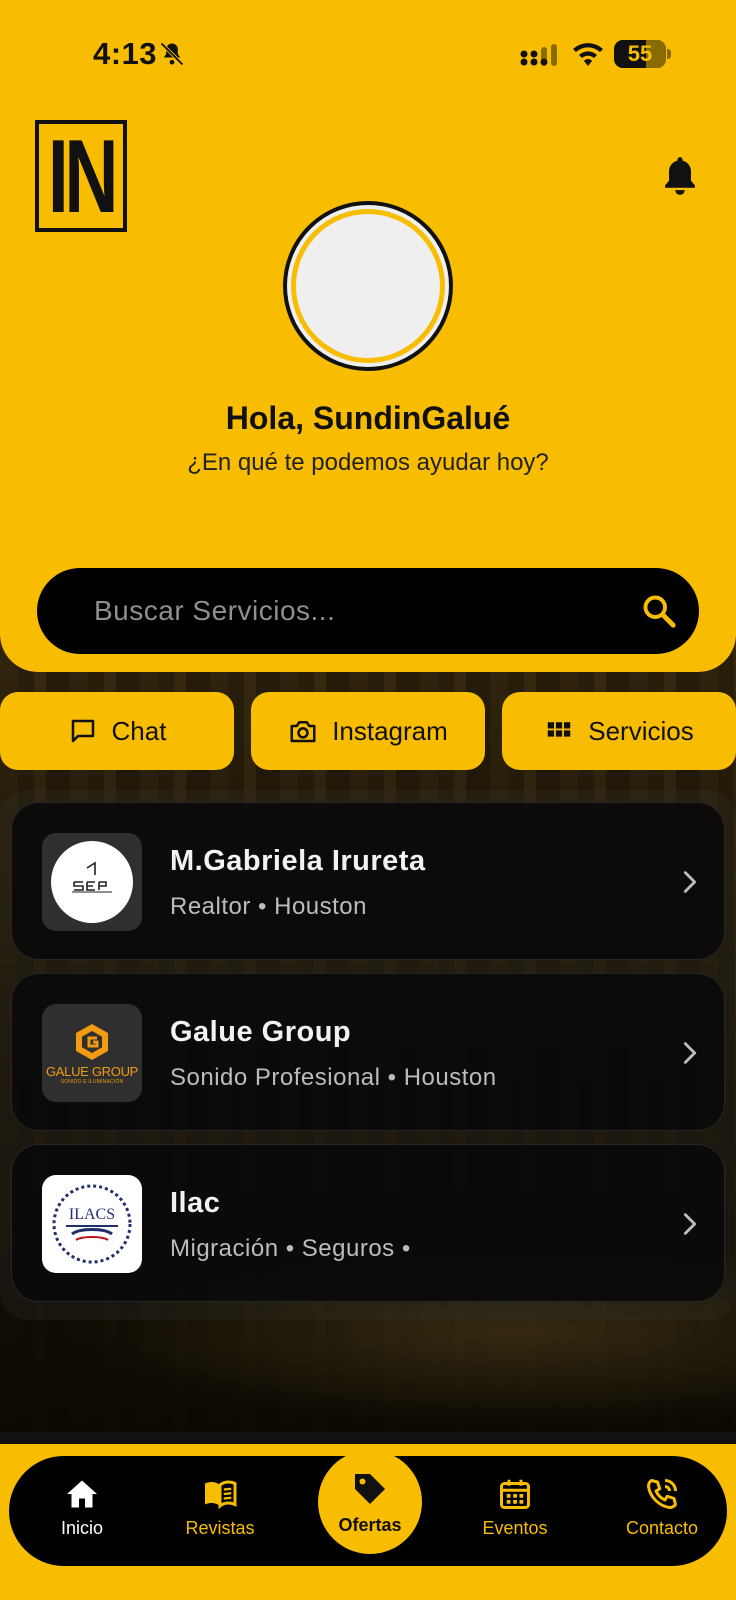 This screenshot has width=736, height=1600. What do you see at coordinates (368, 462) in the screenshot?
I see `greeting-subtitle: ¿En qué te podemos ayudar hoy?` at bounding box center [368, 462].